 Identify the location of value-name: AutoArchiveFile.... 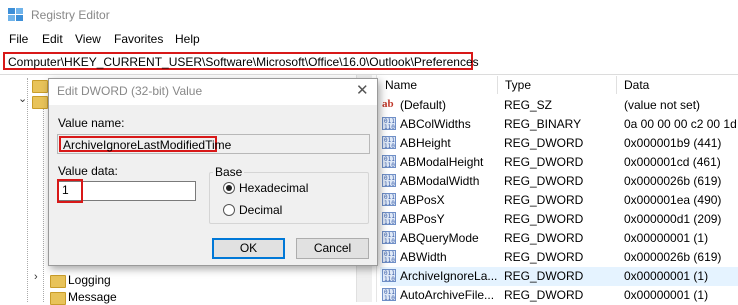
(447, 295).